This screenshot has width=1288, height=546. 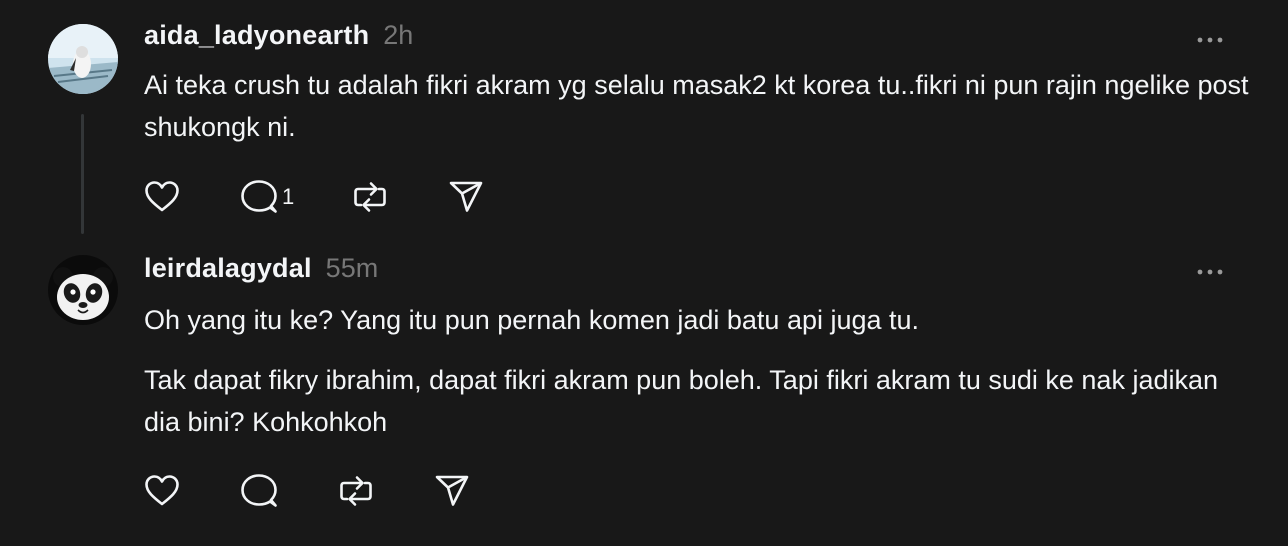 I want to click on username: leirdalagydal, so click(x=228, y=268).